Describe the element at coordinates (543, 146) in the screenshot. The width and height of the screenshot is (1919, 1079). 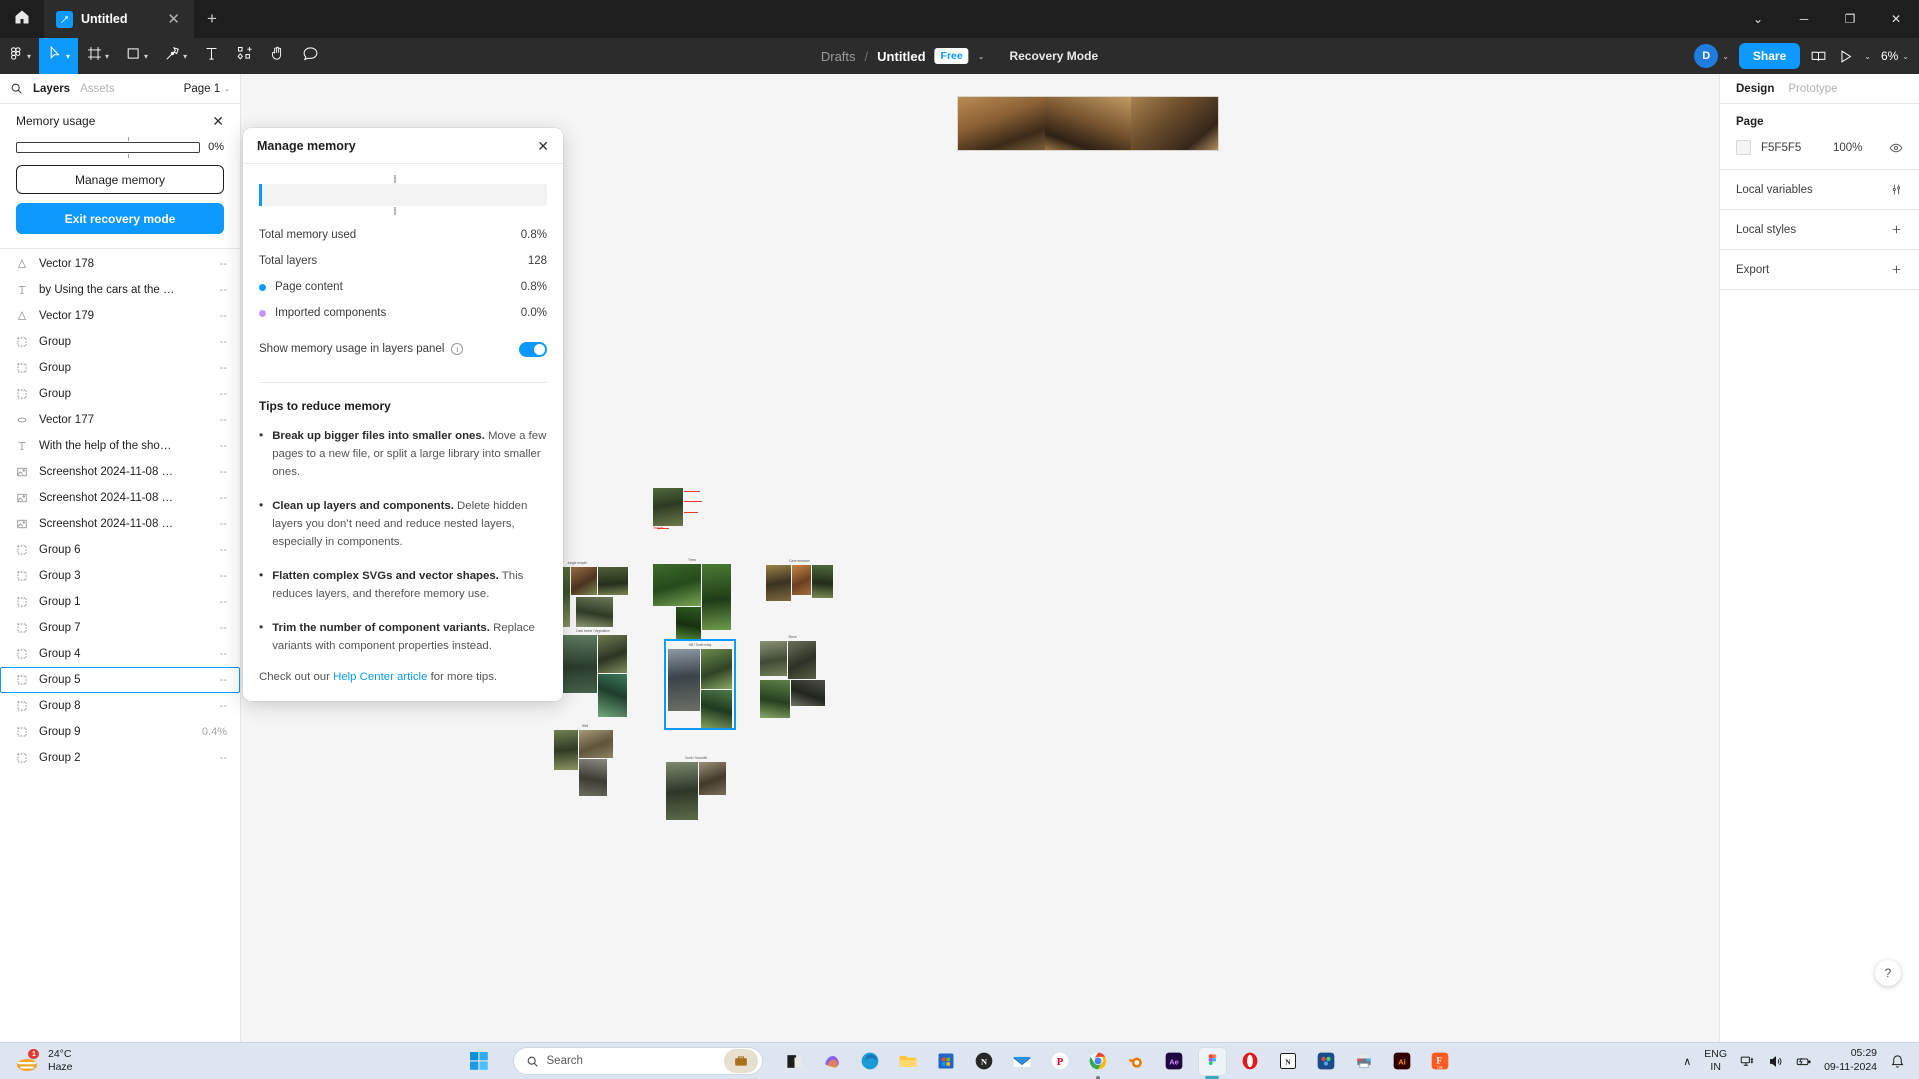
I see `close-icon: ✕` at that location.